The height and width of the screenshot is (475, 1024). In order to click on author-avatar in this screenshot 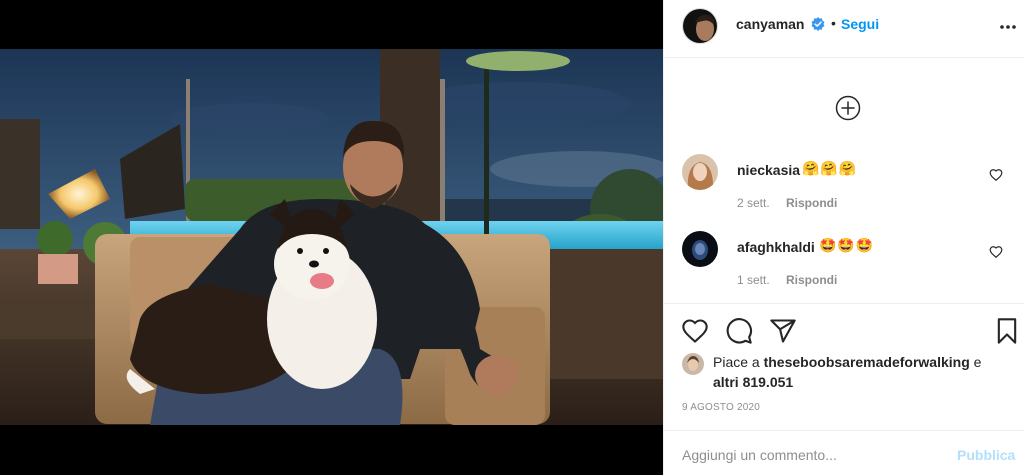, I will do `click(700, 26)`.